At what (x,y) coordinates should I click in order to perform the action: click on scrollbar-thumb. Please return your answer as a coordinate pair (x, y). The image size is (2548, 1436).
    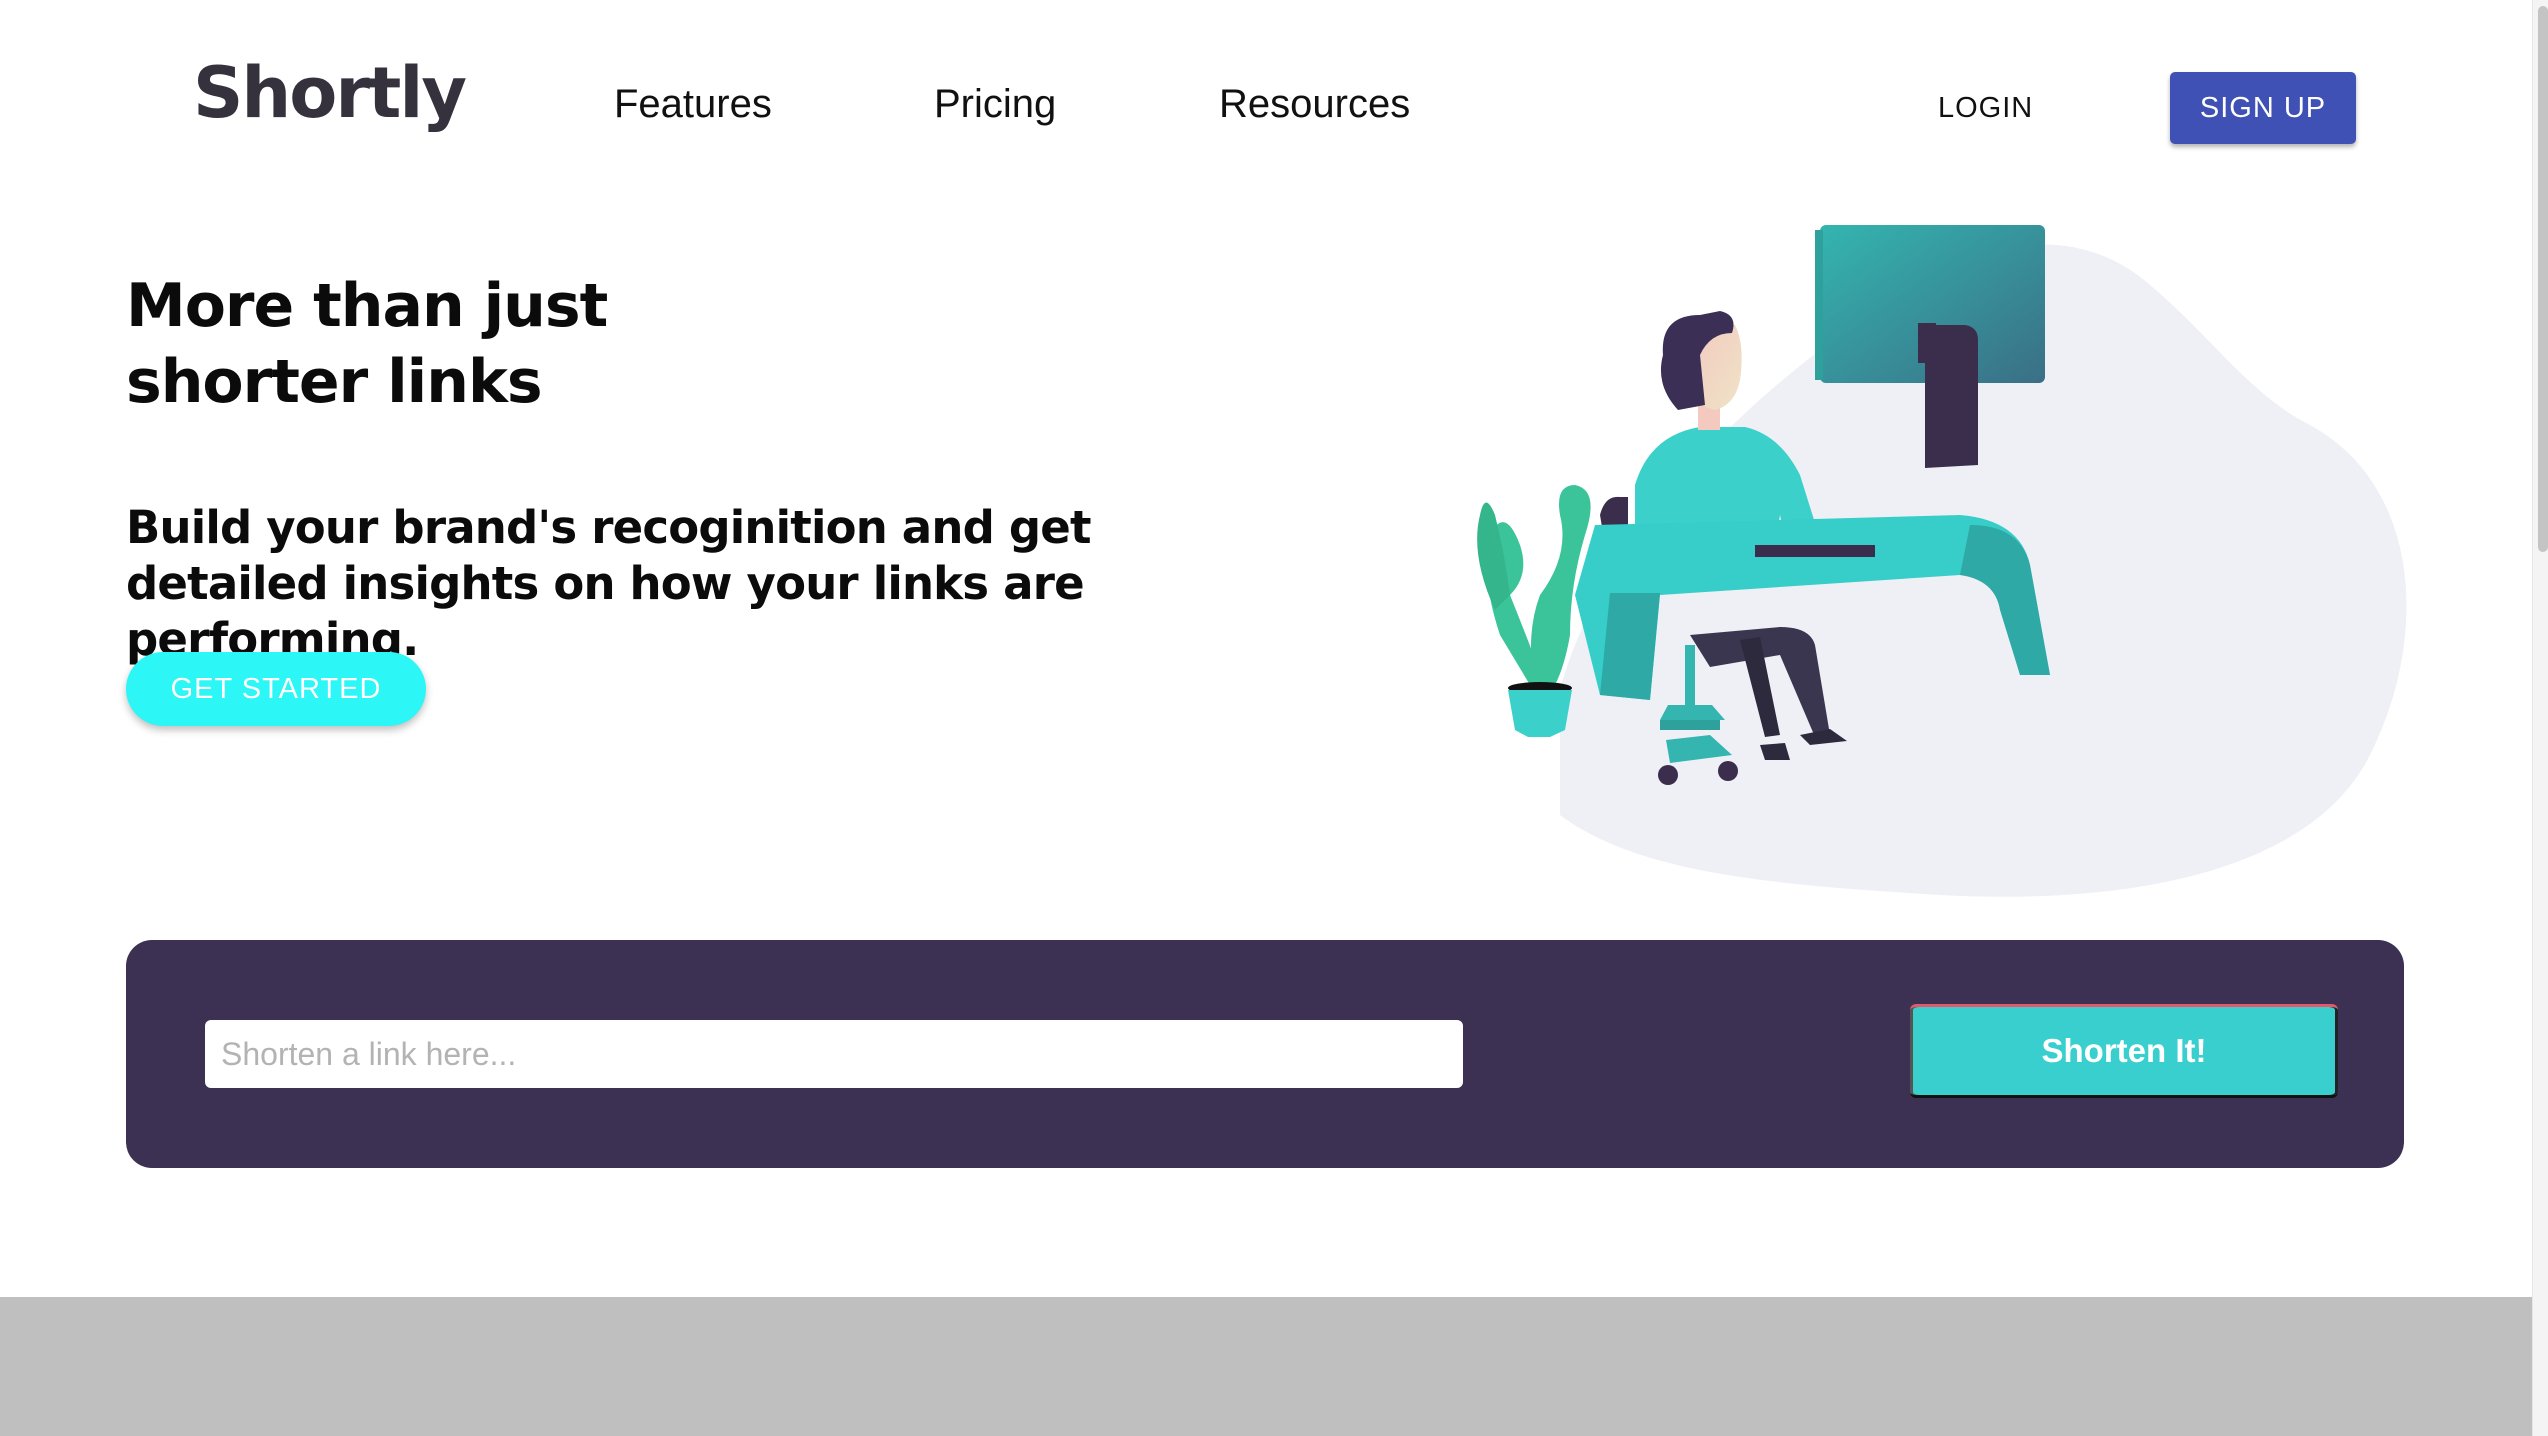
    Looking at the image, I should click on (2543, 279).